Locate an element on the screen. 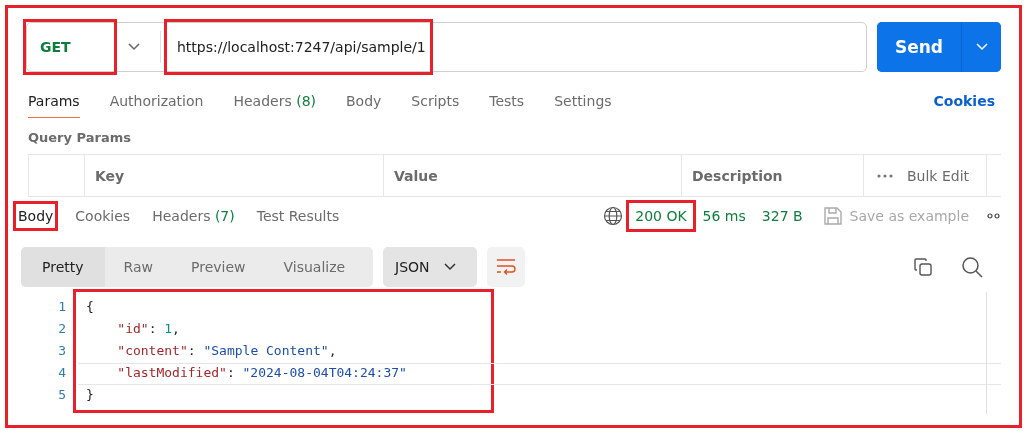  wrap-lines-icon is located at coordinates (506, 267).